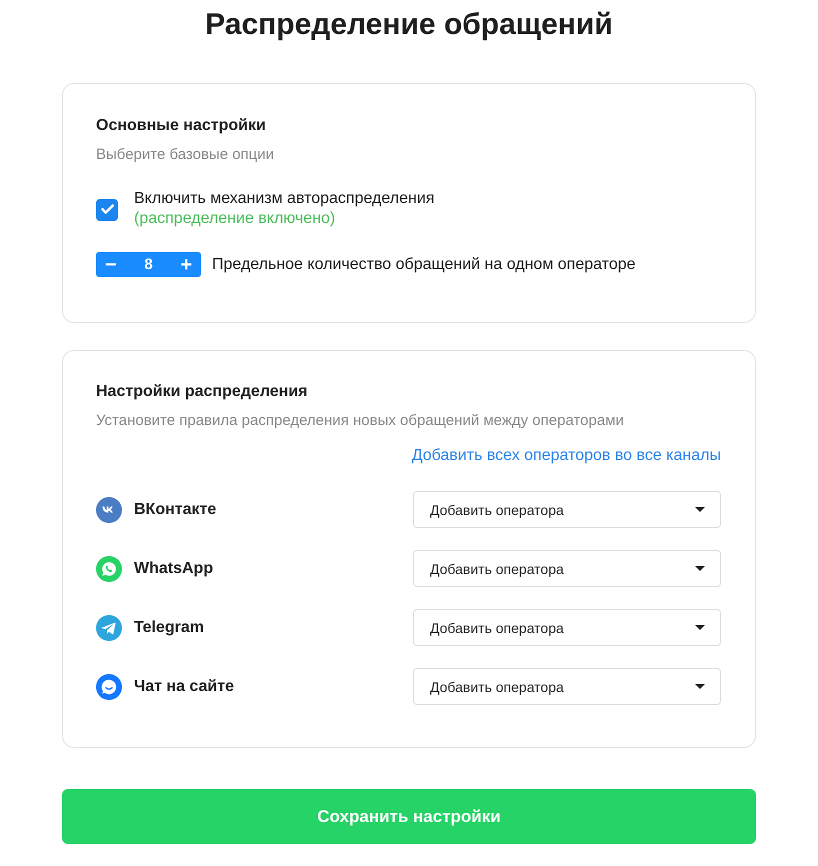  What do you see at coordinates (111, 265) in the screenshot?
I see `decrement-button: −` at bounding box center [111, 265].